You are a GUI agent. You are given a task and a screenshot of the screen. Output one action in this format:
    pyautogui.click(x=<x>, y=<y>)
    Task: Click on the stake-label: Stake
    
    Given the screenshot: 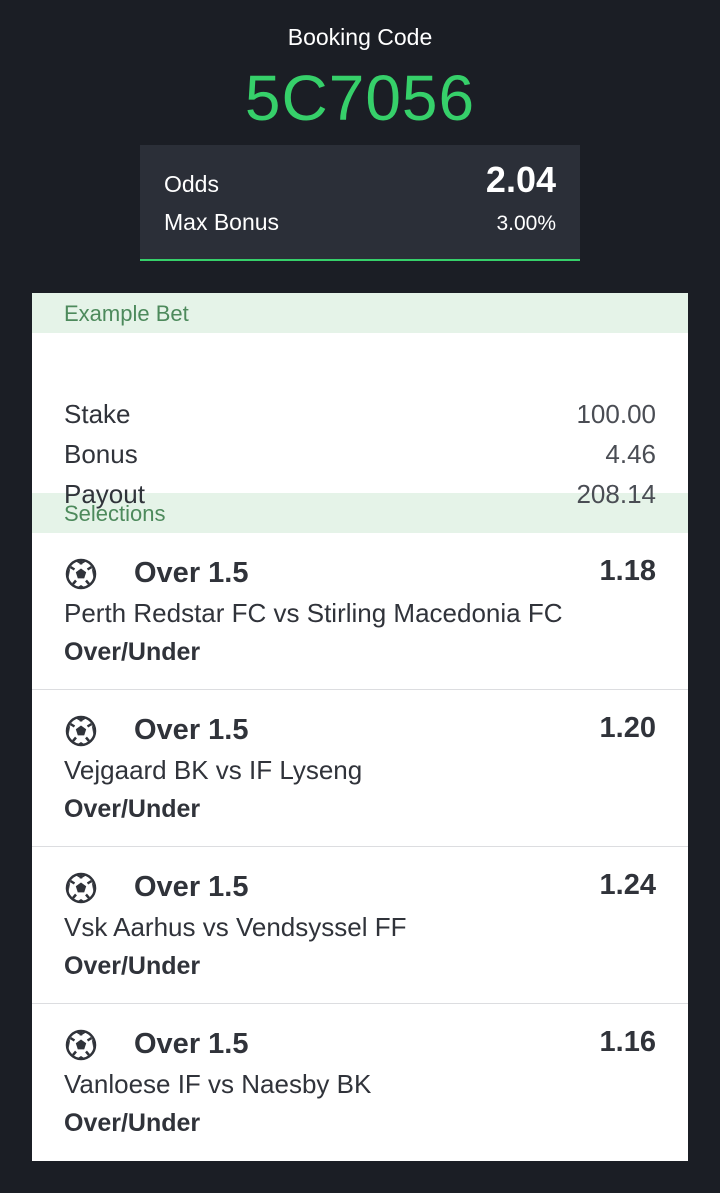 What is the action you would take?
    pyautogui.click(x=97, y=414)
    